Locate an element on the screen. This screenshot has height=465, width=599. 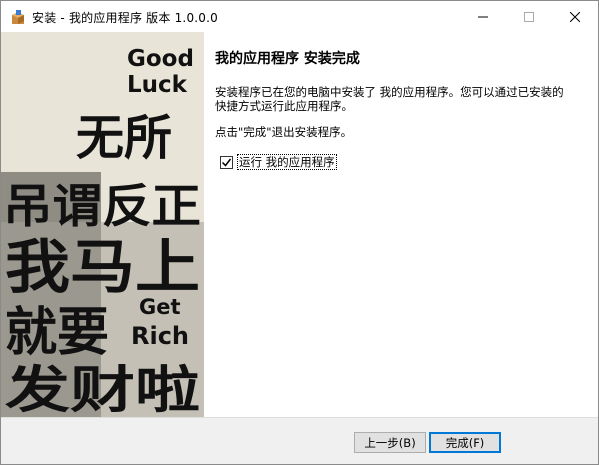
banner-line-8: Rich is located at coordinates (160, 336).